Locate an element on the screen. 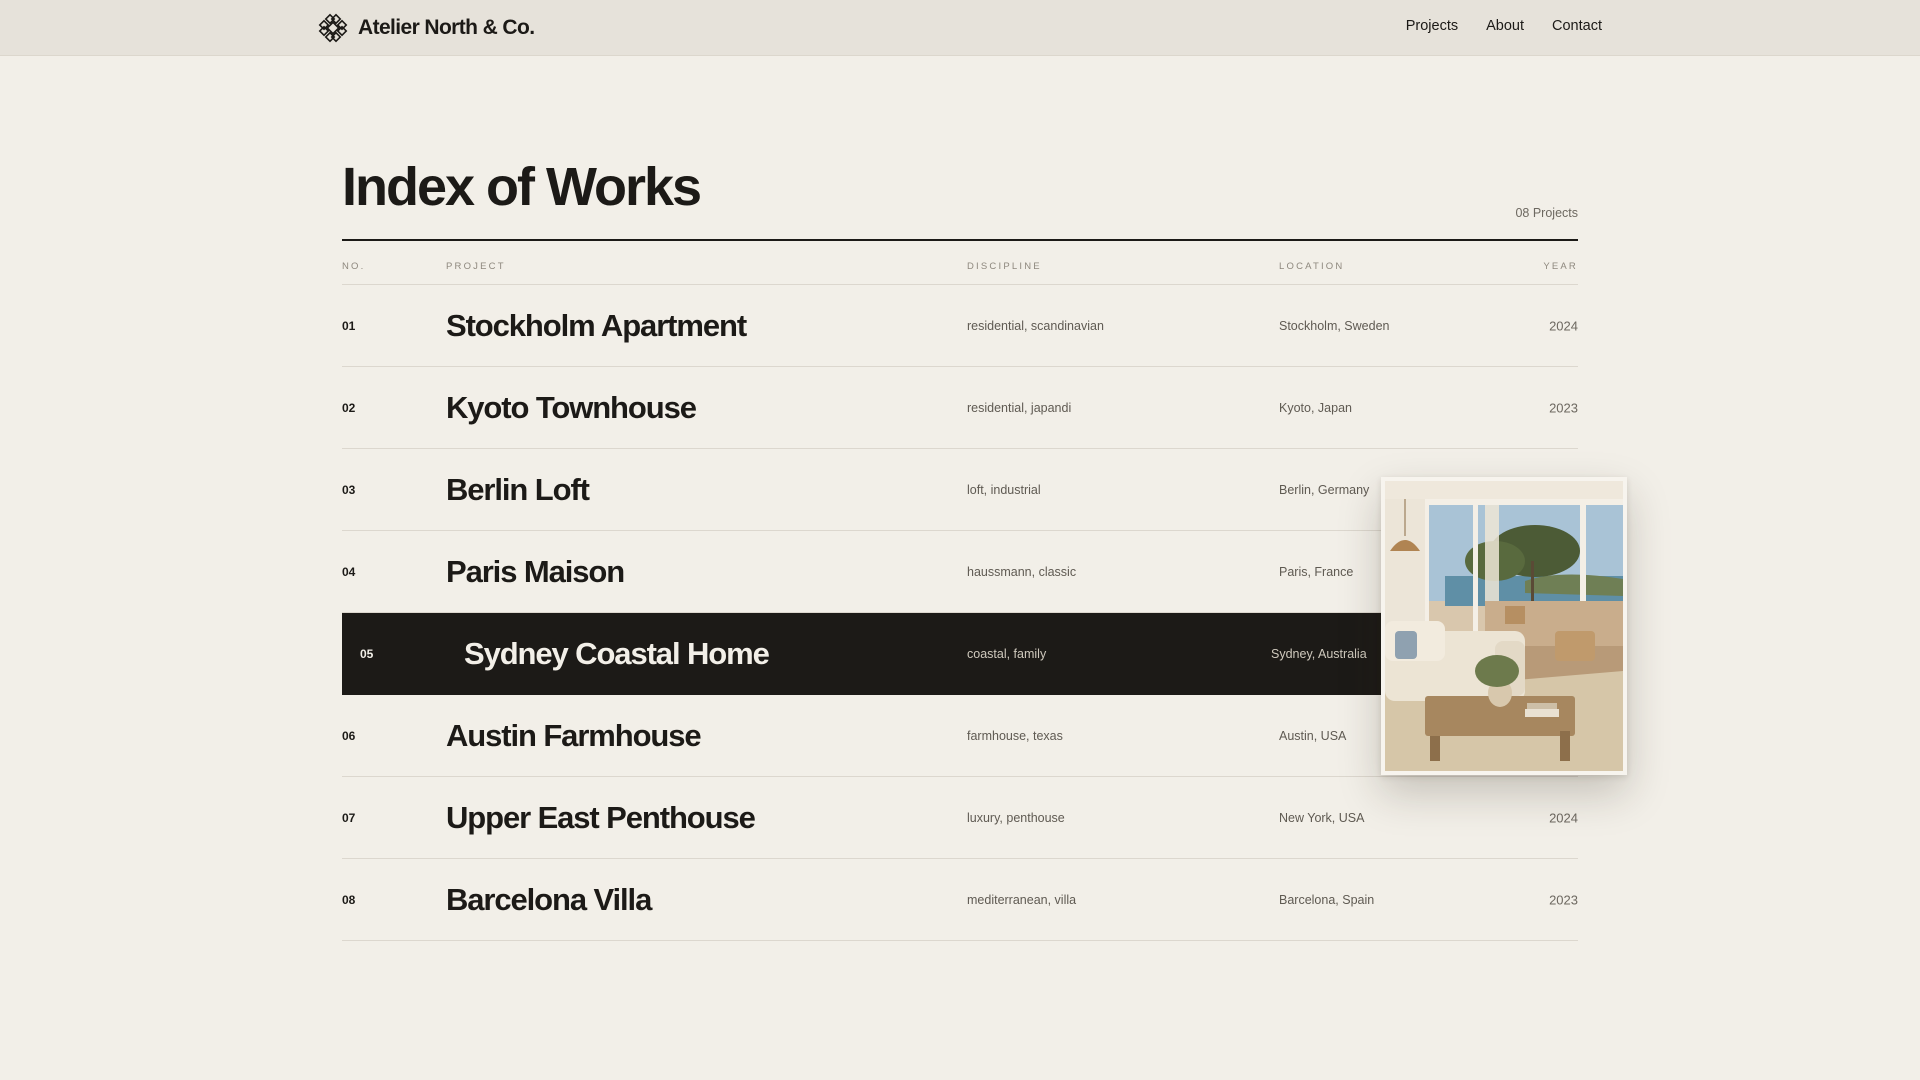 The image size is (1920, 1080). project-location: Barcelona, Spain is located at coordinates (1327, 899).